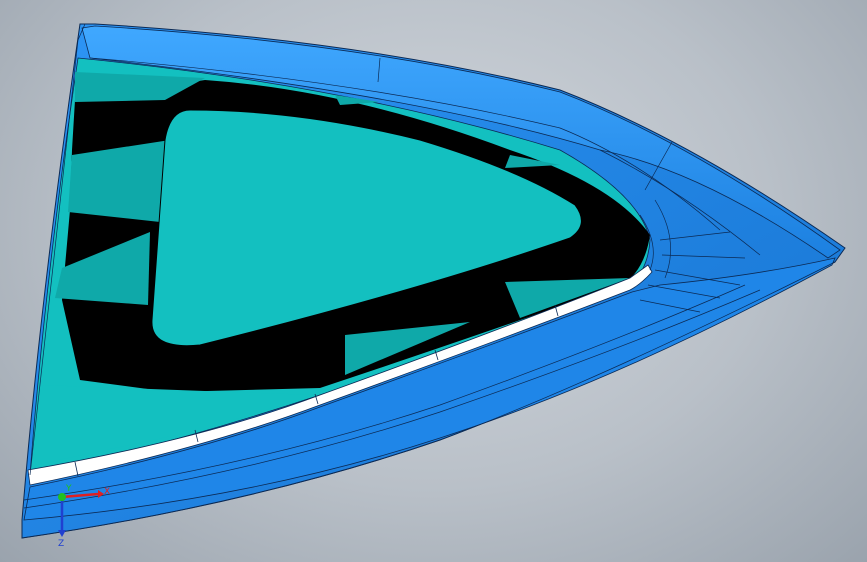 The image size is (867, 562). Describe the element at coordinates (68, 489) in the screenshot. I see `y-axis-label: Y` at that location.